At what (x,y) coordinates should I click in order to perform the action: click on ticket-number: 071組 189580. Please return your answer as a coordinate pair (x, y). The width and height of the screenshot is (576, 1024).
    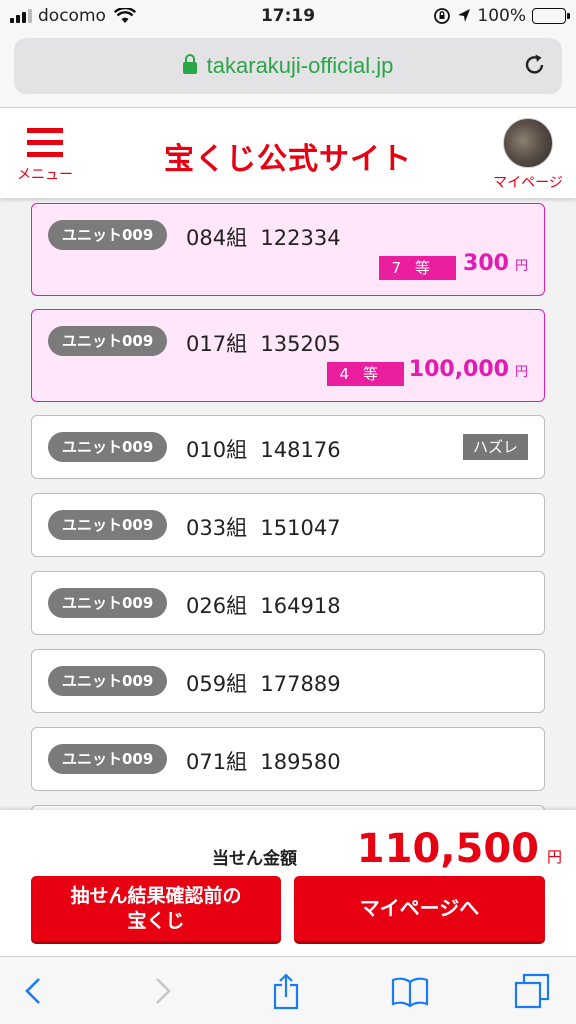
    Looking at the image, I should click on (263, 762).